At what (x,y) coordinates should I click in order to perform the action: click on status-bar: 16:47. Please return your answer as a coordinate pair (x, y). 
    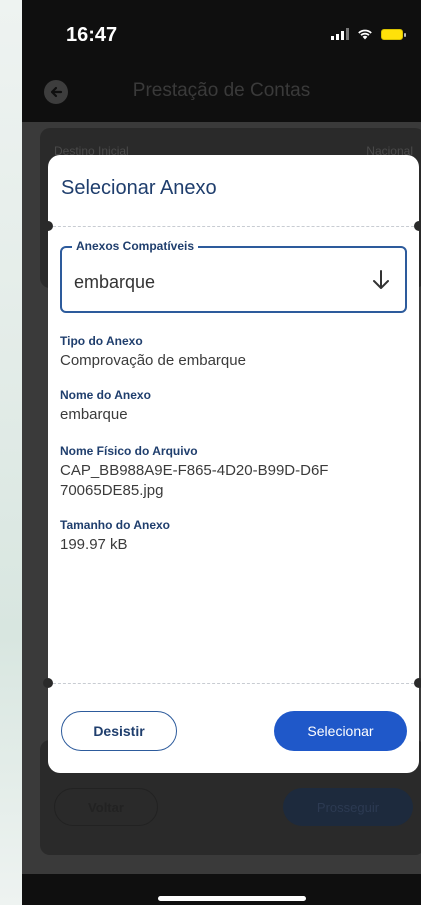
    Looking at the image, I should click on (221, 30).